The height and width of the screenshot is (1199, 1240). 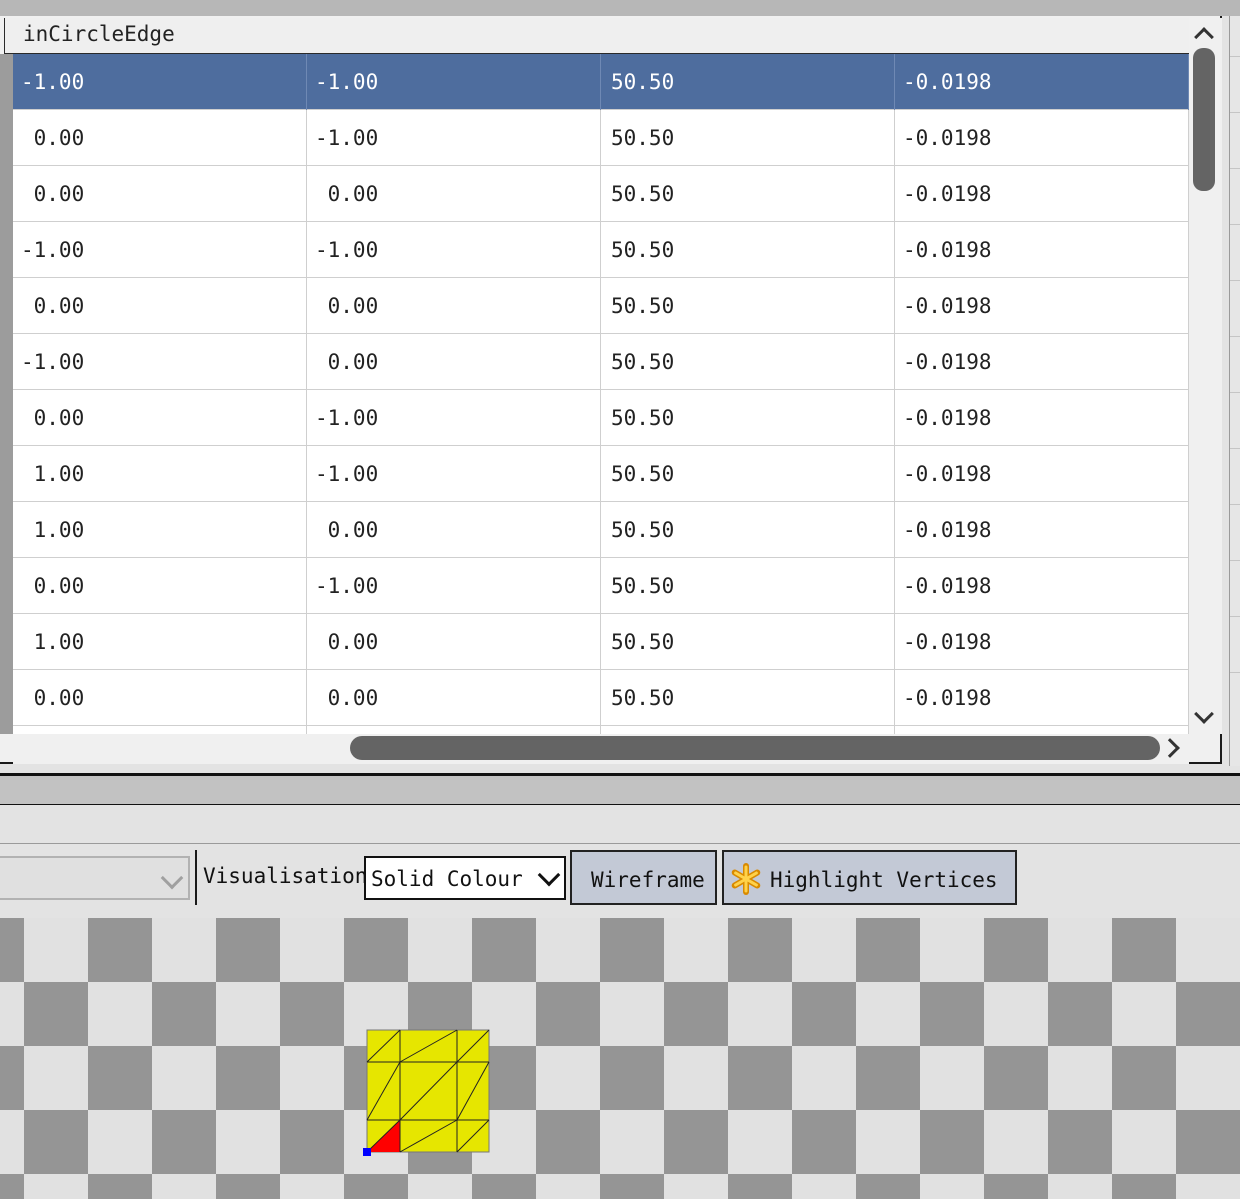 I want to click on scroll-down-icon, so click(x=1204, y=714).